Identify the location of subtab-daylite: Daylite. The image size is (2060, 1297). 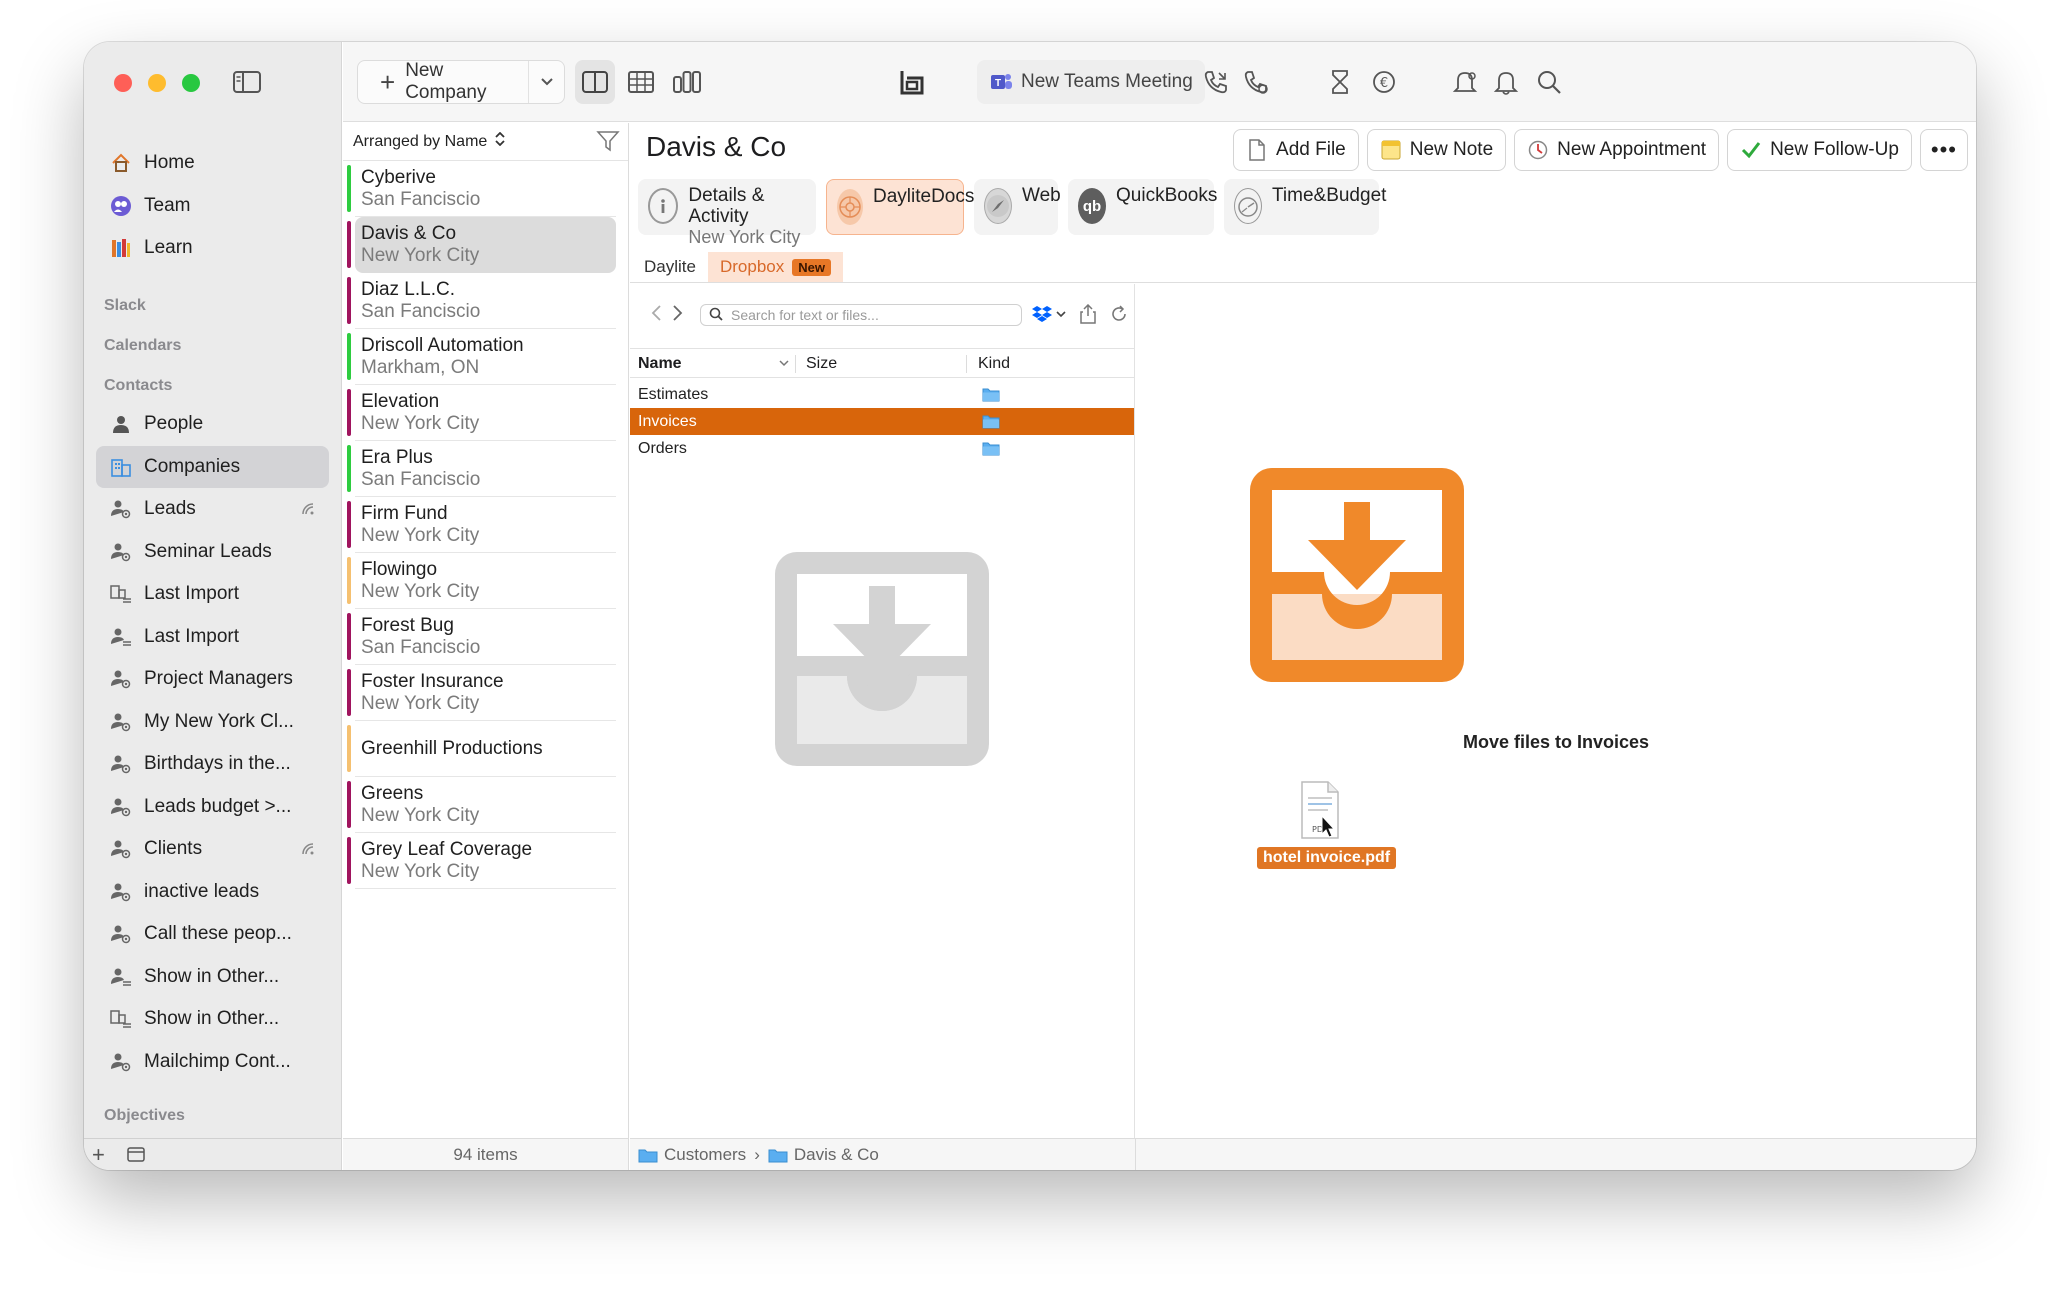
(670, 267).